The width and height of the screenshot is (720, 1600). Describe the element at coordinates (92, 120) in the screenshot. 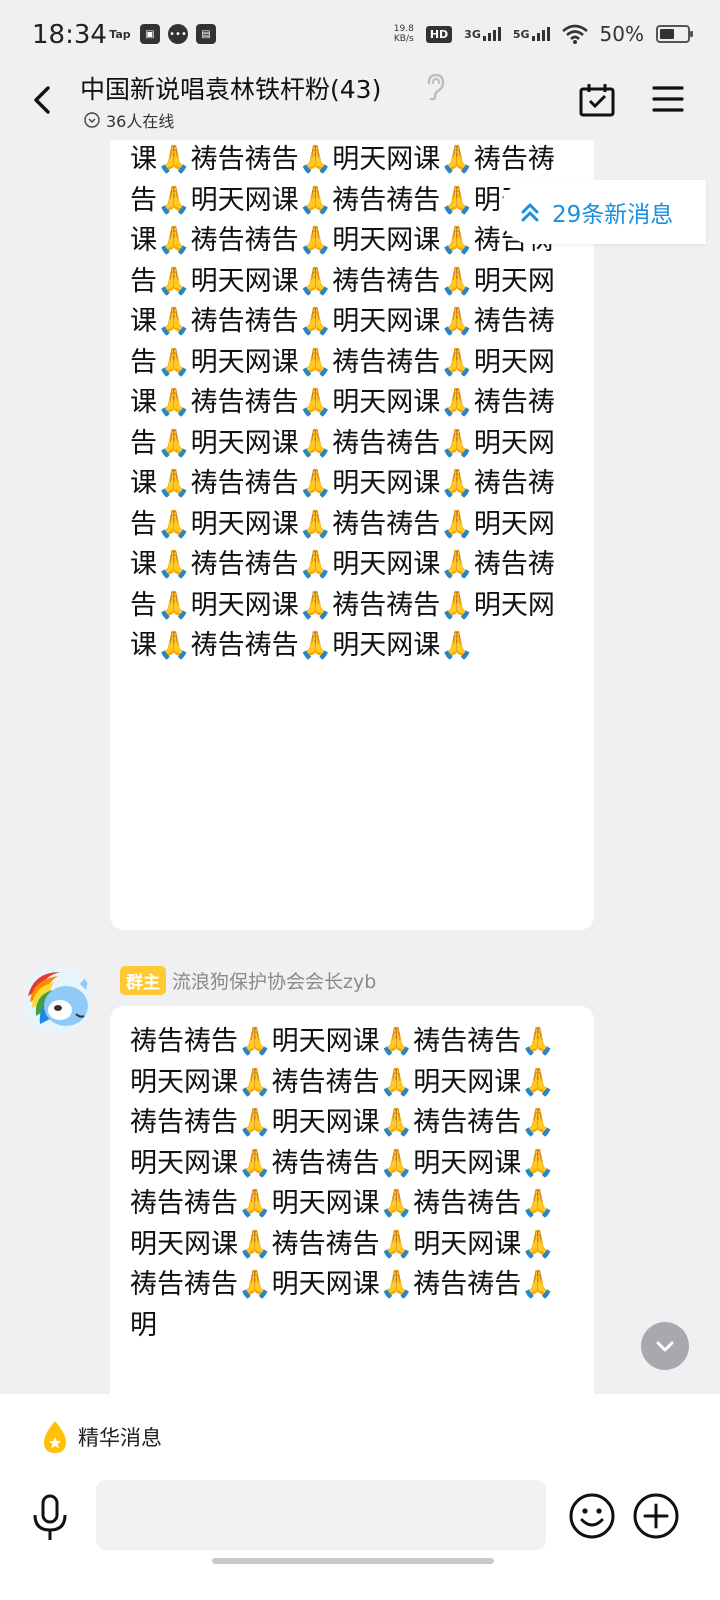

I see `chevron-circle-icon` at that location.